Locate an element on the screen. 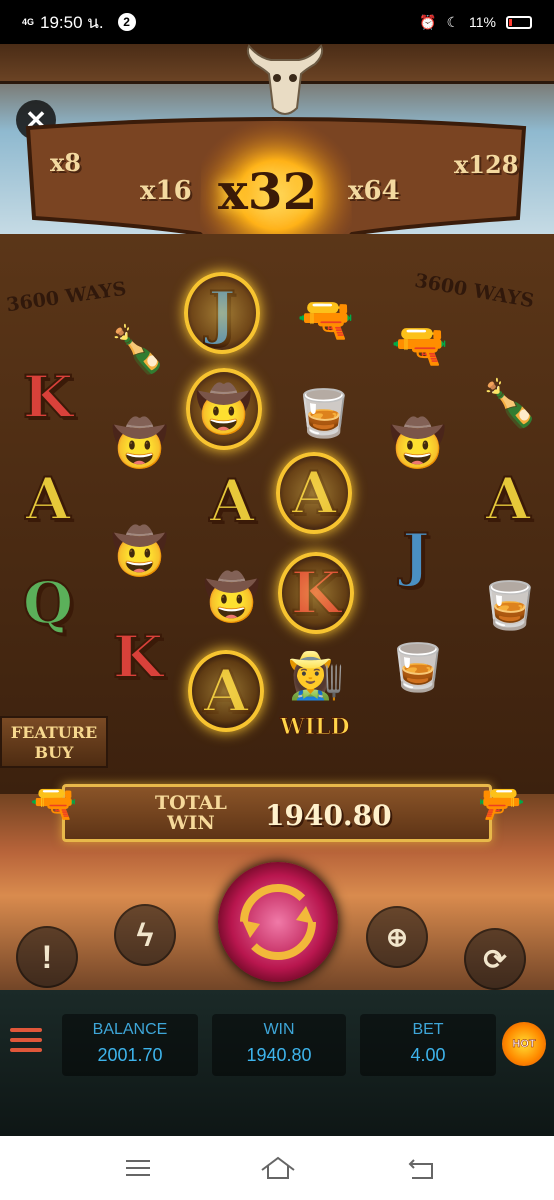  info-icon: ! is located at coordinates (47, 956).